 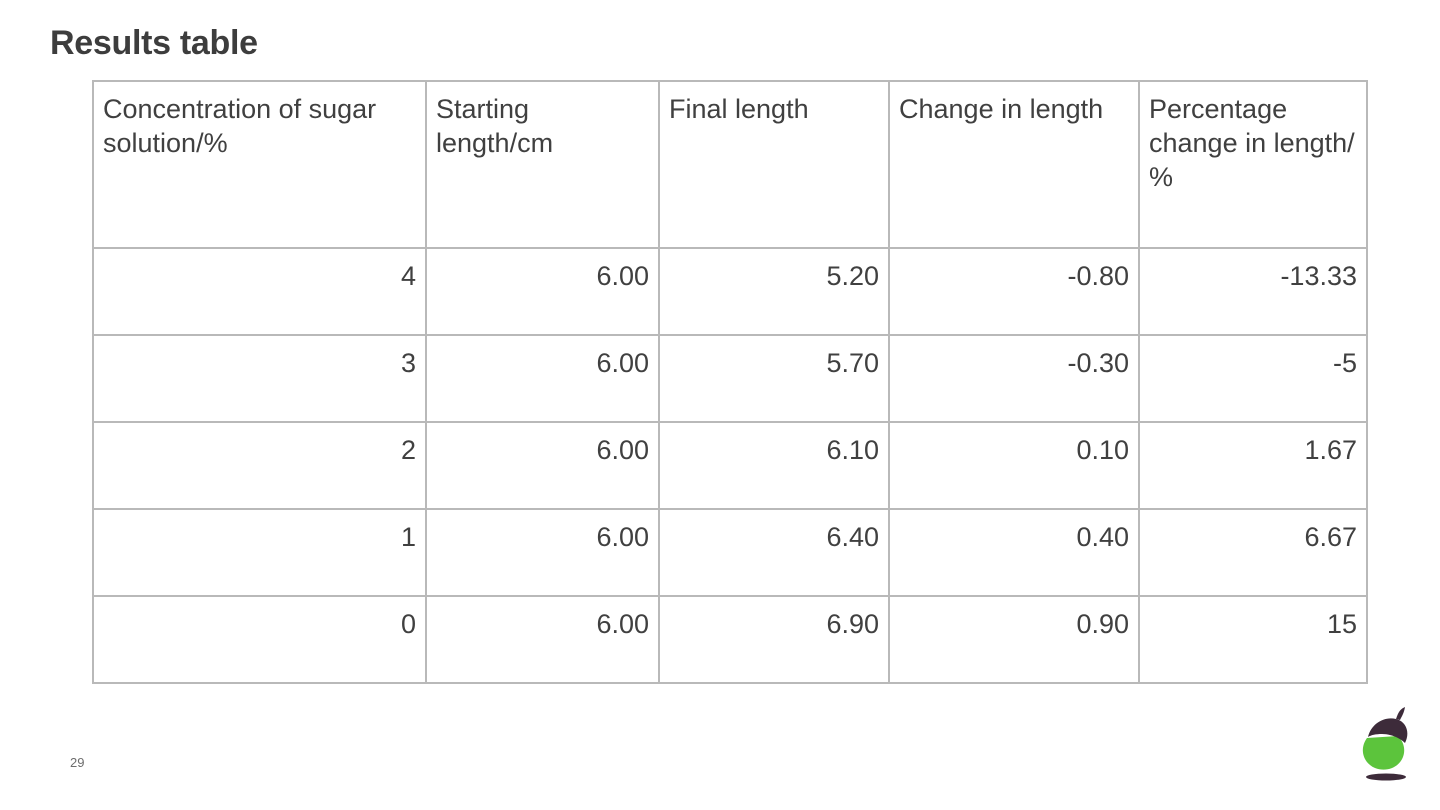 I want to click on page-title: Results table, so click(x=154, y=43).